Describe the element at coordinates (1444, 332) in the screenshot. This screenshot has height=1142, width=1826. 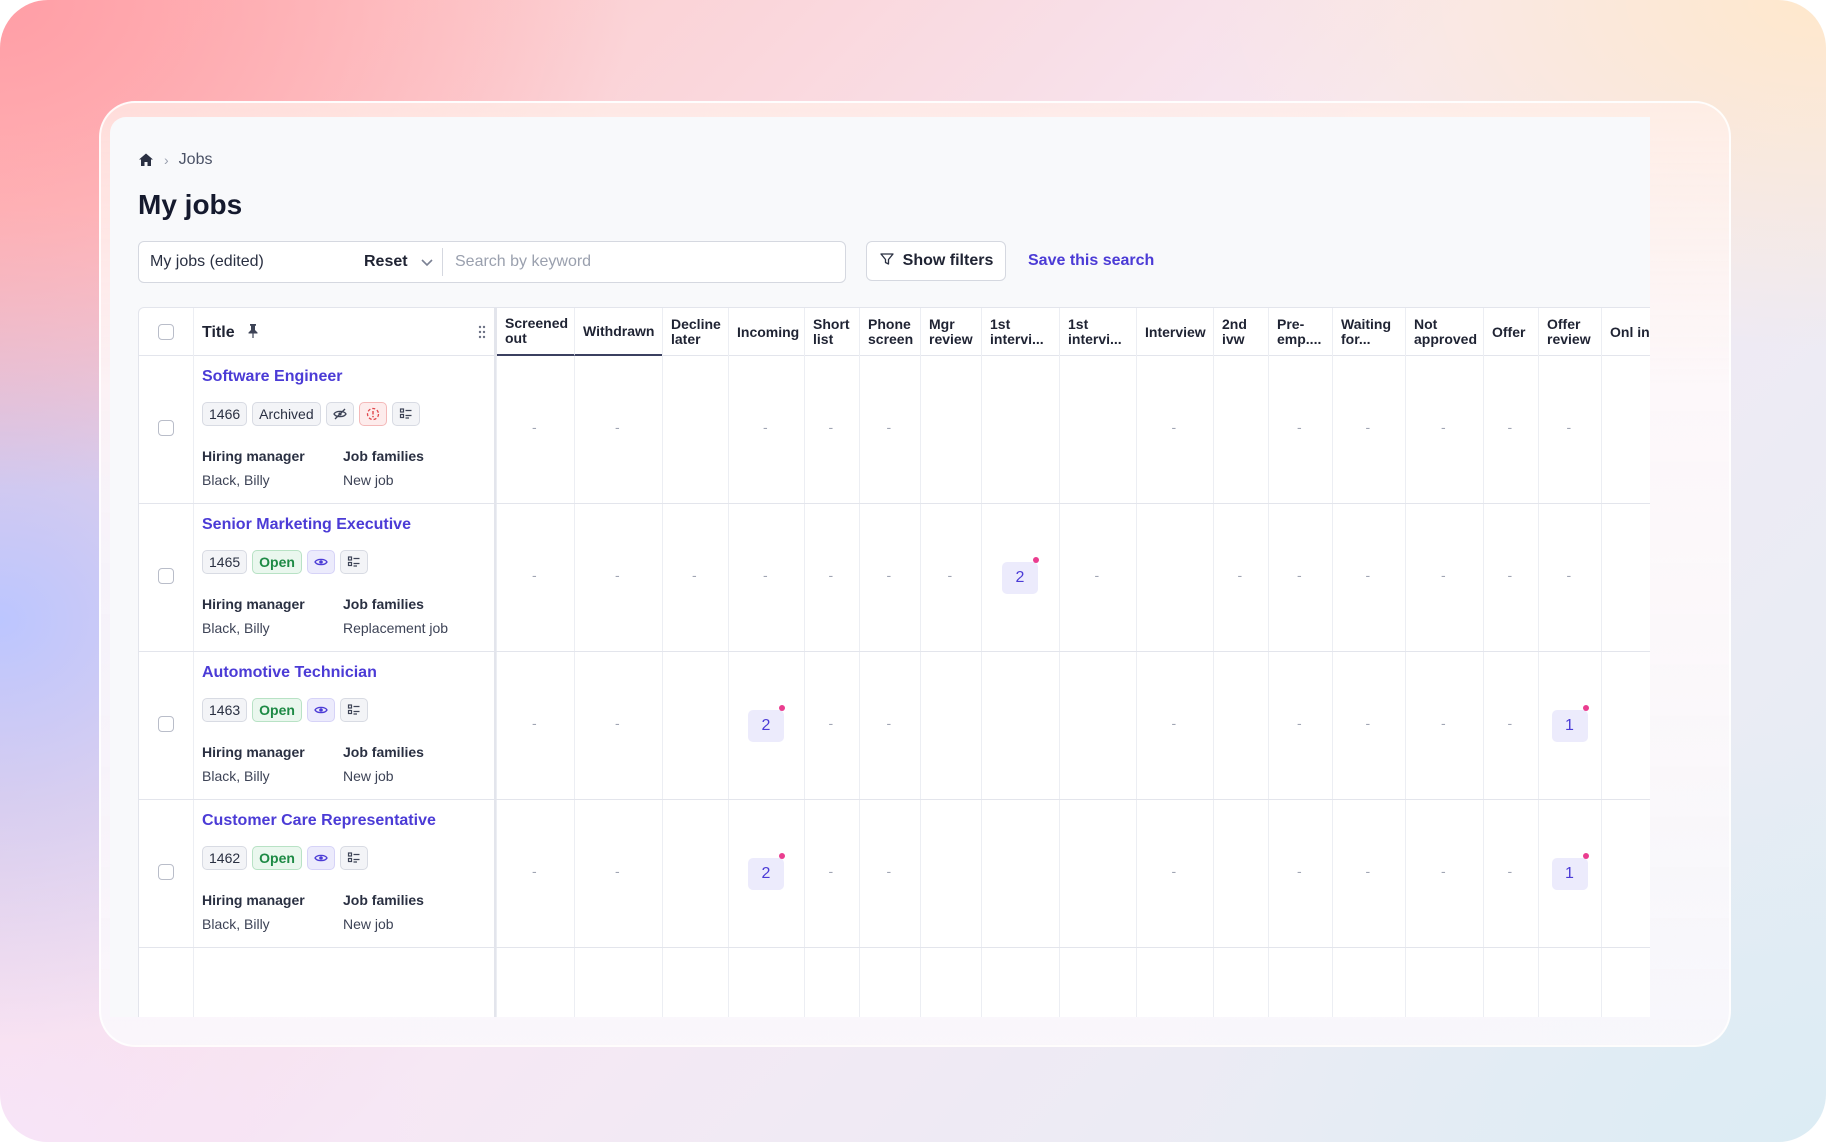
I see `column-header: Not approved` at that location.